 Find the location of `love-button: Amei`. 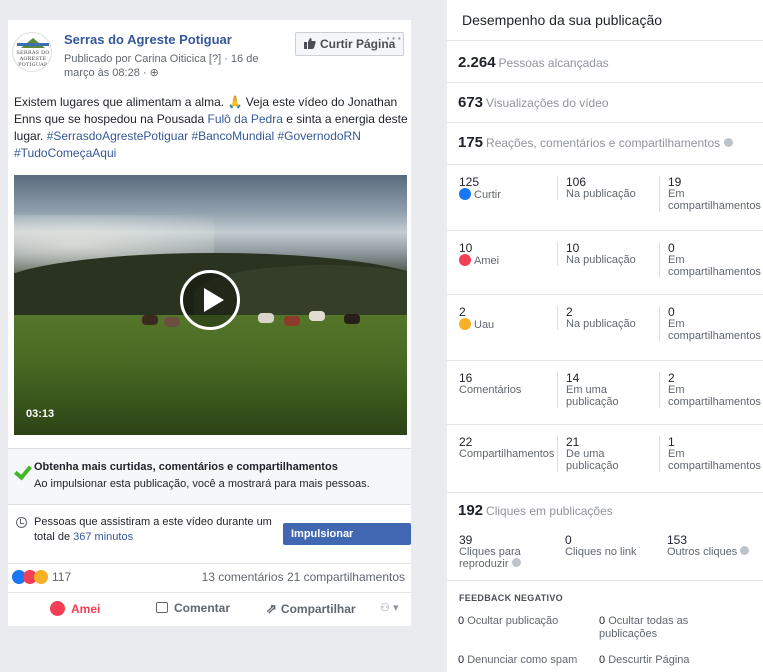

love-button: Amei is located at coordinates (75, 608).